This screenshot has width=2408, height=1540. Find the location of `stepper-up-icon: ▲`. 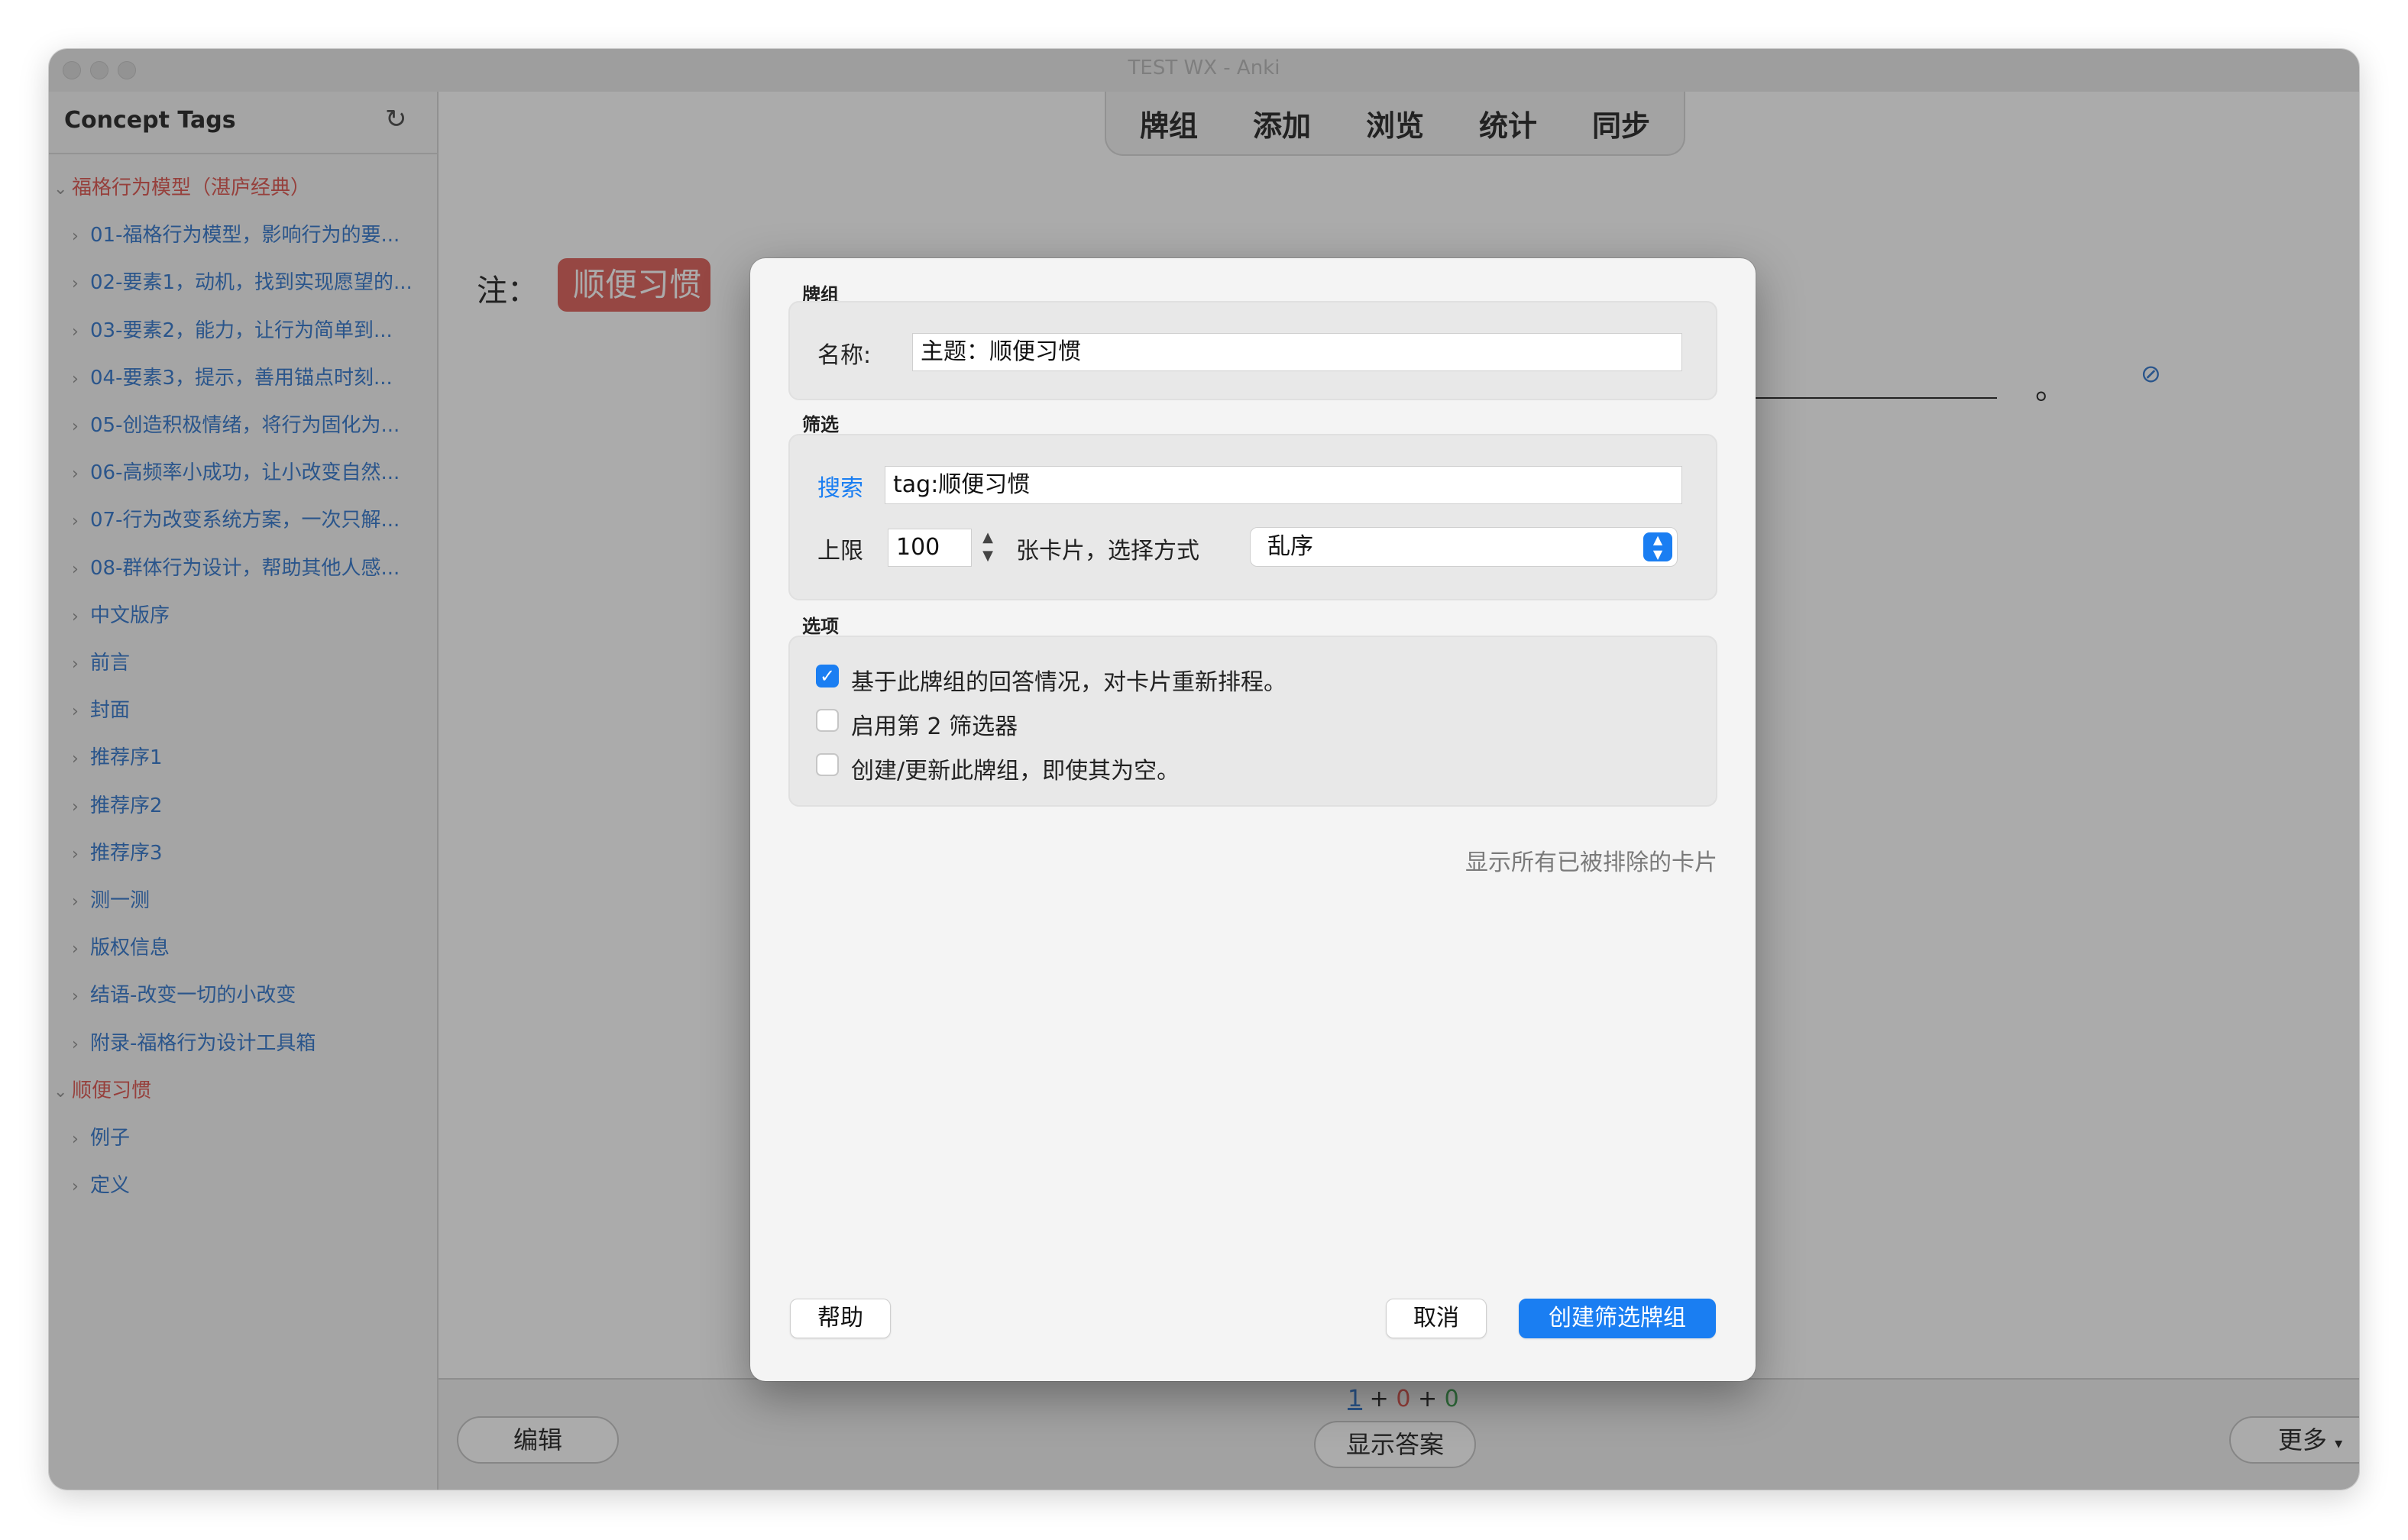

stepper-up-icon: ▲ is located at coordinates (987, 538).